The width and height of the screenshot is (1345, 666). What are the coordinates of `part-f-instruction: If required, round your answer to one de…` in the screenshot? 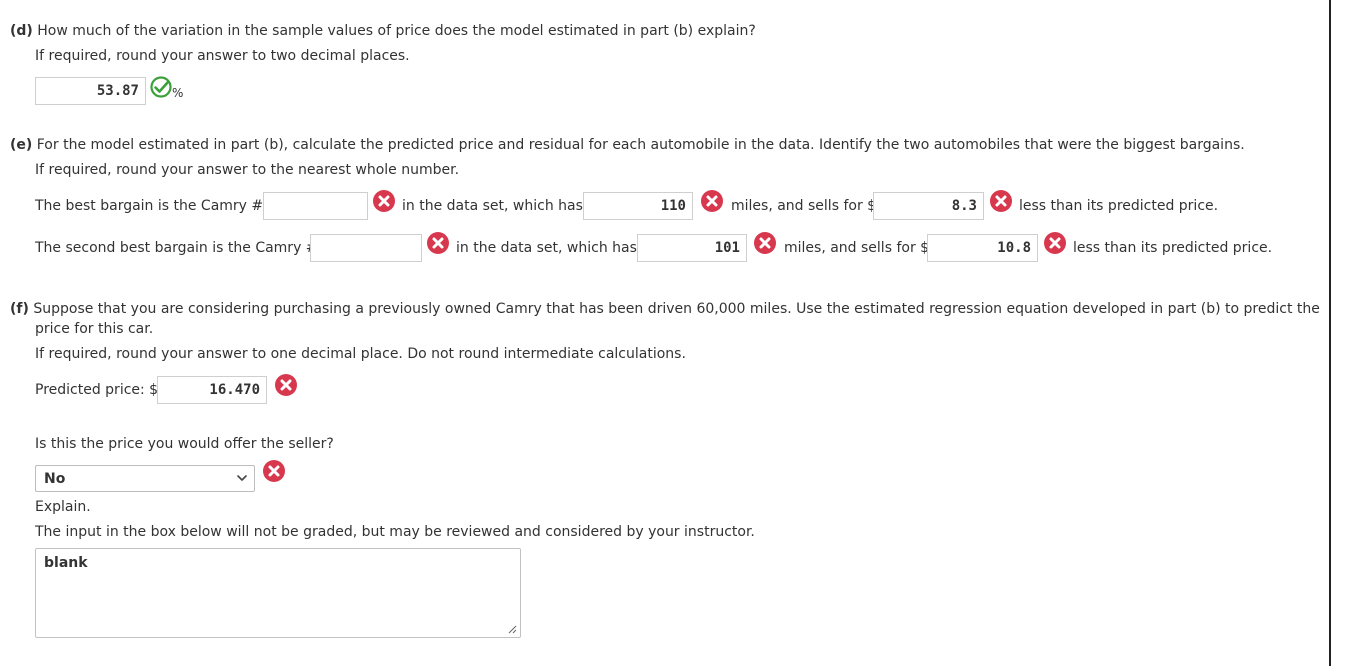 It's located at (360, 354).